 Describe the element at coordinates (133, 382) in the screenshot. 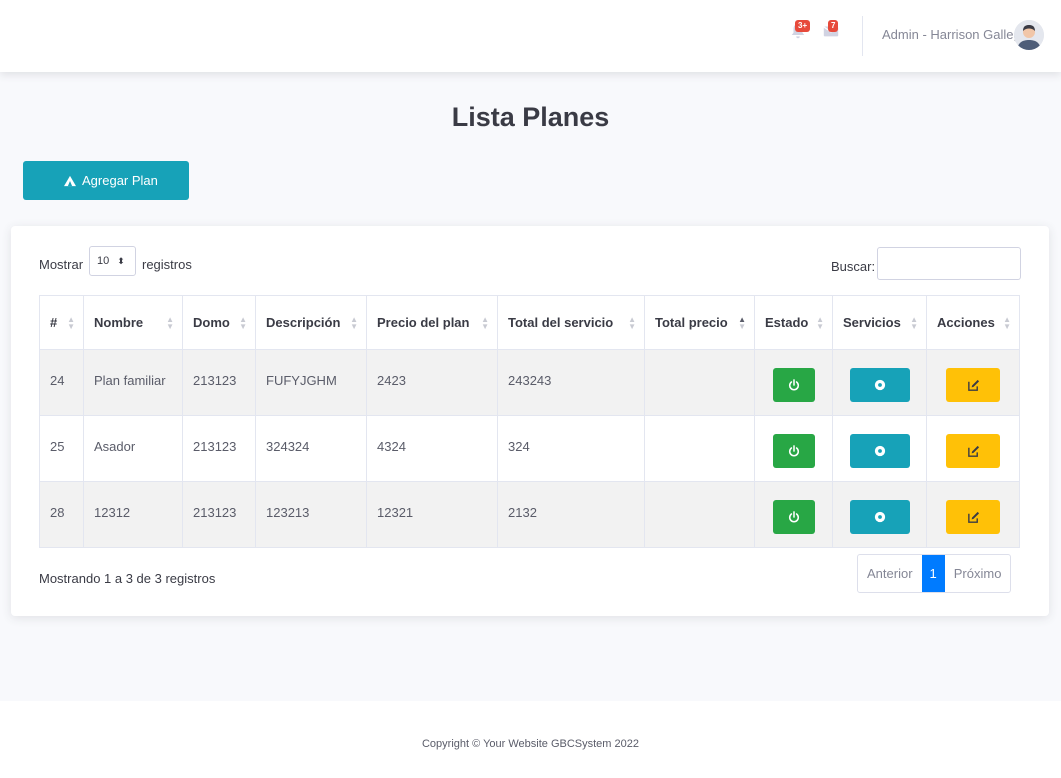

I see `cell-nombre: Plan familiar` at that location.